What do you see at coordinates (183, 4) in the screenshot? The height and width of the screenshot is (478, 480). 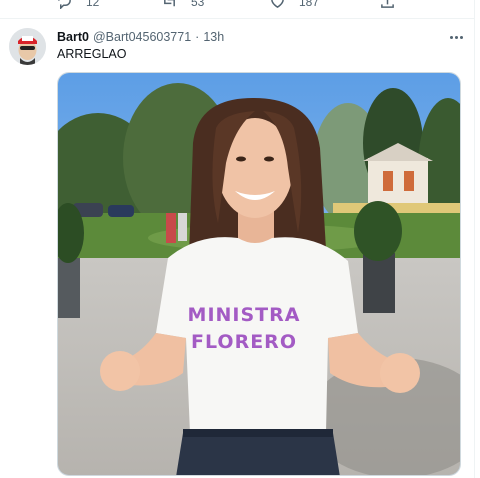 I see `retweet-action: 53` at bounding box center [183, 4].